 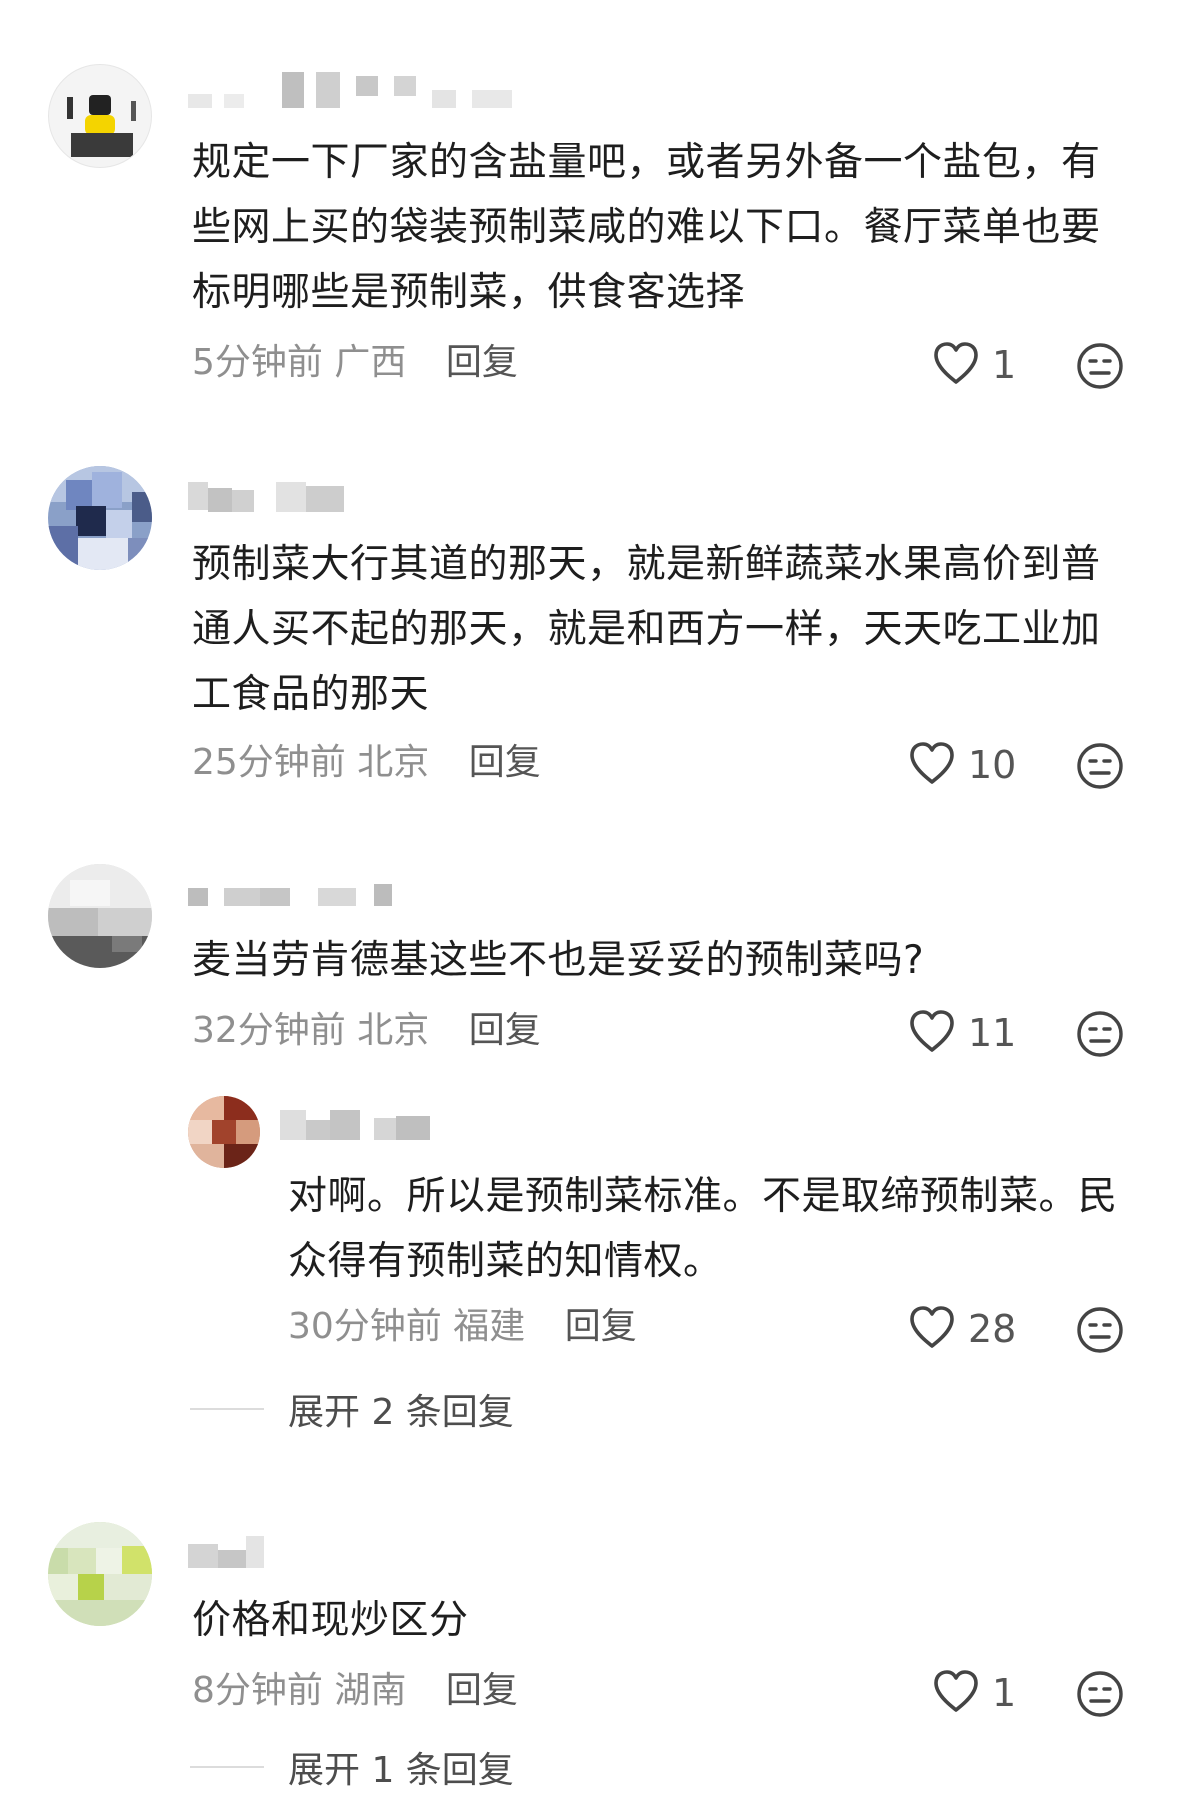 I want to click on comment-time: 32分钟前, so click(x=269, y=1030).